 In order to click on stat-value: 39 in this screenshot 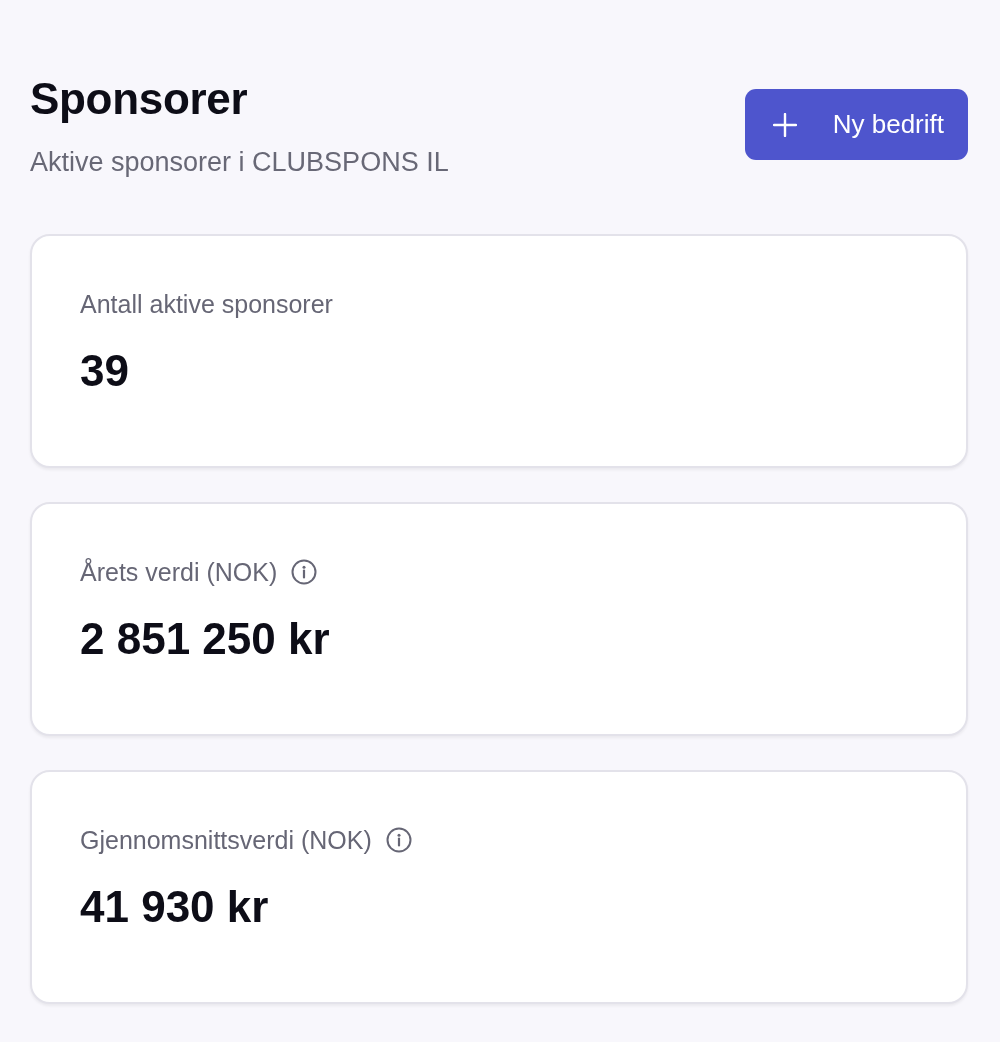, I will do `click(105, 371)`.